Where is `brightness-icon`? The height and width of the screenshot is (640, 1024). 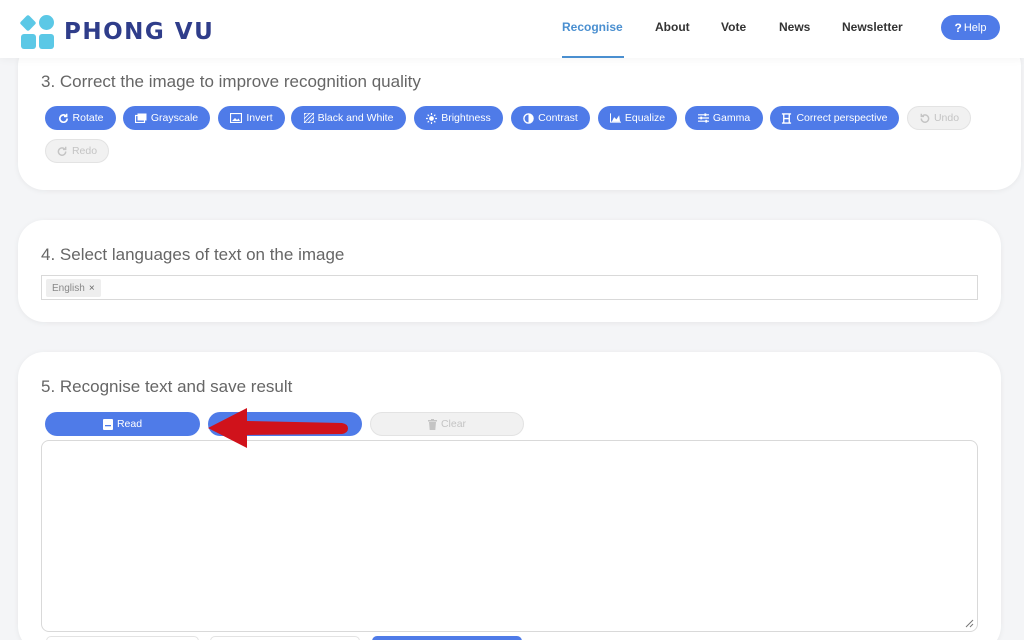
brightness-icon is located at coordinates (432, 118).